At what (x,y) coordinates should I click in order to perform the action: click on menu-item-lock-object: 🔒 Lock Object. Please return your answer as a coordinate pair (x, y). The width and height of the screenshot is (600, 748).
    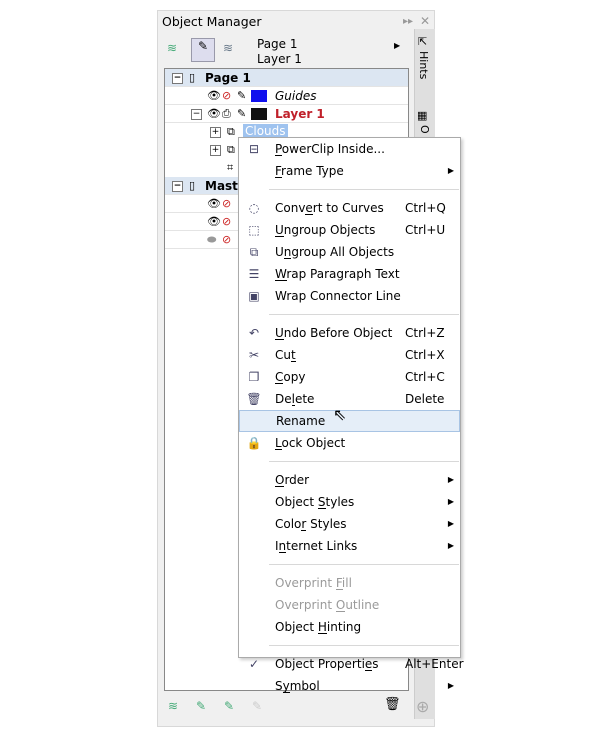
    Looking at the image, I should click on (349, 443).